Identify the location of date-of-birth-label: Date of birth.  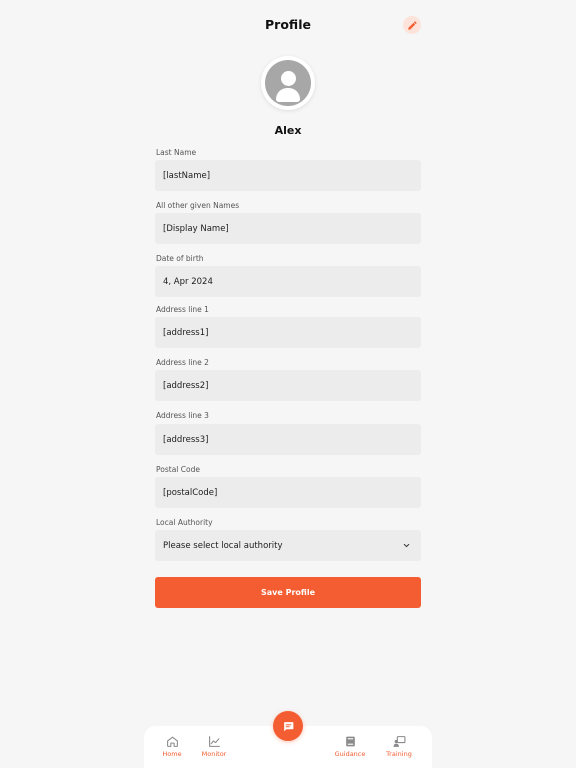
(180, 258).